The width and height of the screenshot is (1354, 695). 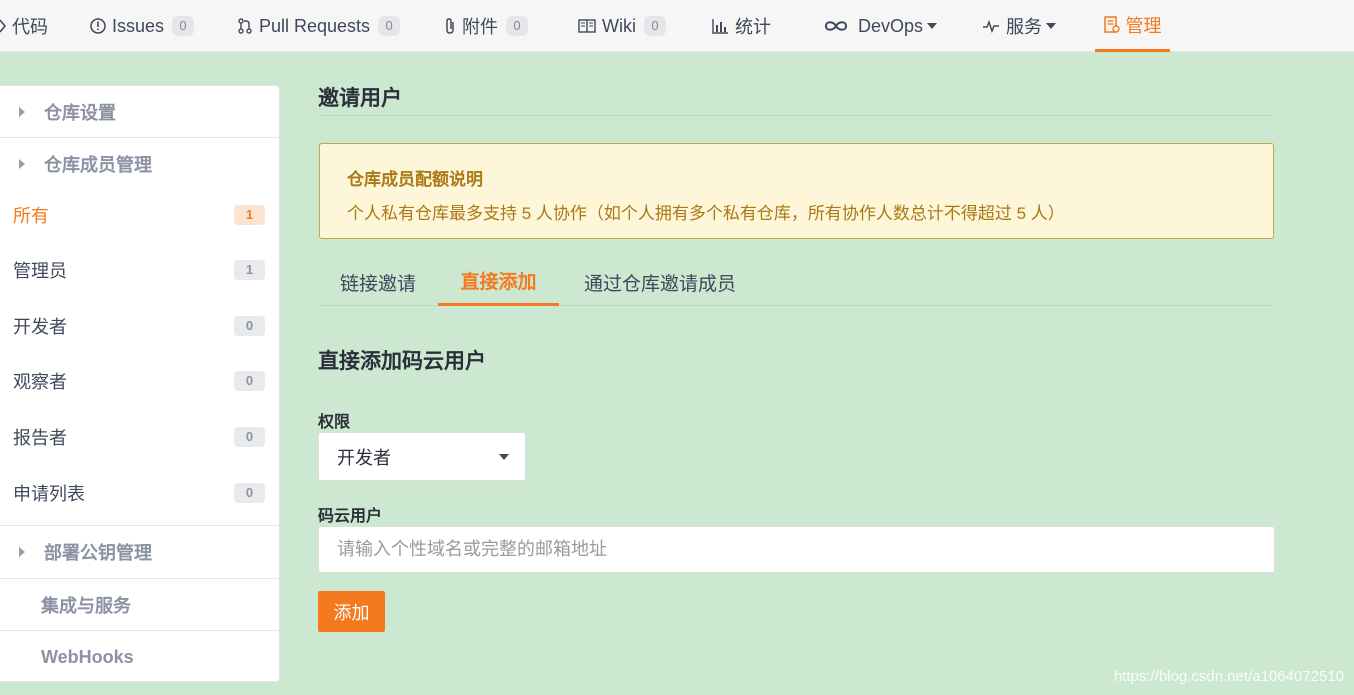 I want to click on sidebar-deploy-keys-label: 部署公钥管理, so click(x=98, y=553).